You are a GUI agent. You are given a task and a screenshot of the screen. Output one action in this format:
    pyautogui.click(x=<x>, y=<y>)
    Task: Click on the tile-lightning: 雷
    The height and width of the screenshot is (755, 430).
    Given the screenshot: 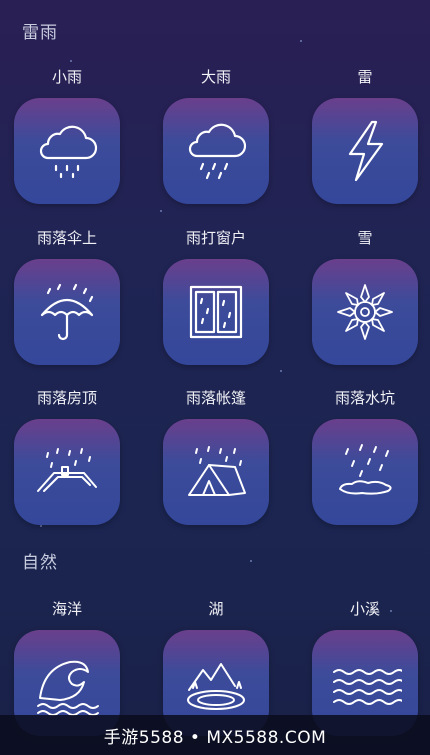 What is the action you would take?
    pyautogui.click(x=360, y=135)
    